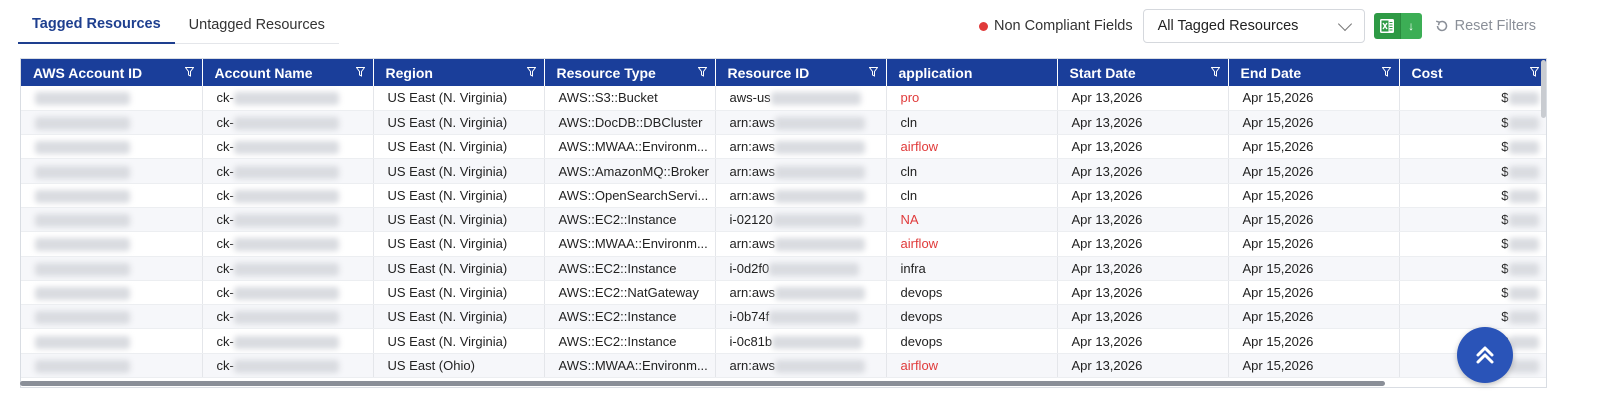 The width and height of the screenshot is (1598, 410). Describe the element at coordinates (1314, 72) in the screenshot. I see `column-header-end-date: End Date` at that location.